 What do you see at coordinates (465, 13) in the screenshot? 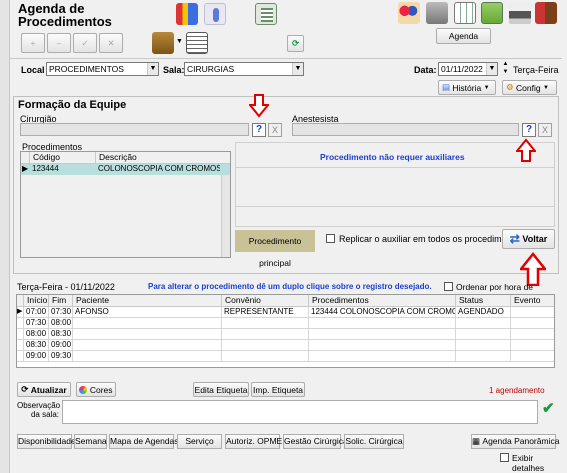
I see `calendar-grid-icon` at bounding box center [465, 13].